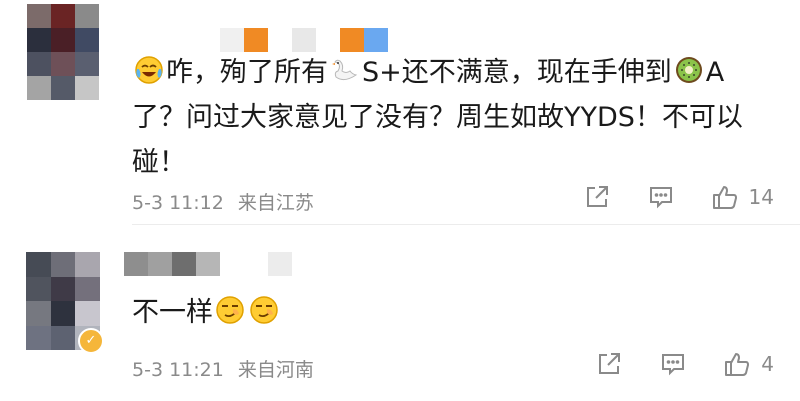 This screenshot has height=401, width=800. Describe the element at coordinates (517, 72) in the screenshot. I see `comment-text-segment: S+还不满意，现在手伸到` at that location.